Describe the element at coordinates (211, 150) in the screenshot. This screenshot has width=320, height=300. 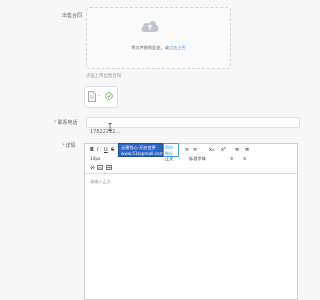
I see `subscript-button: x₂` at that location.